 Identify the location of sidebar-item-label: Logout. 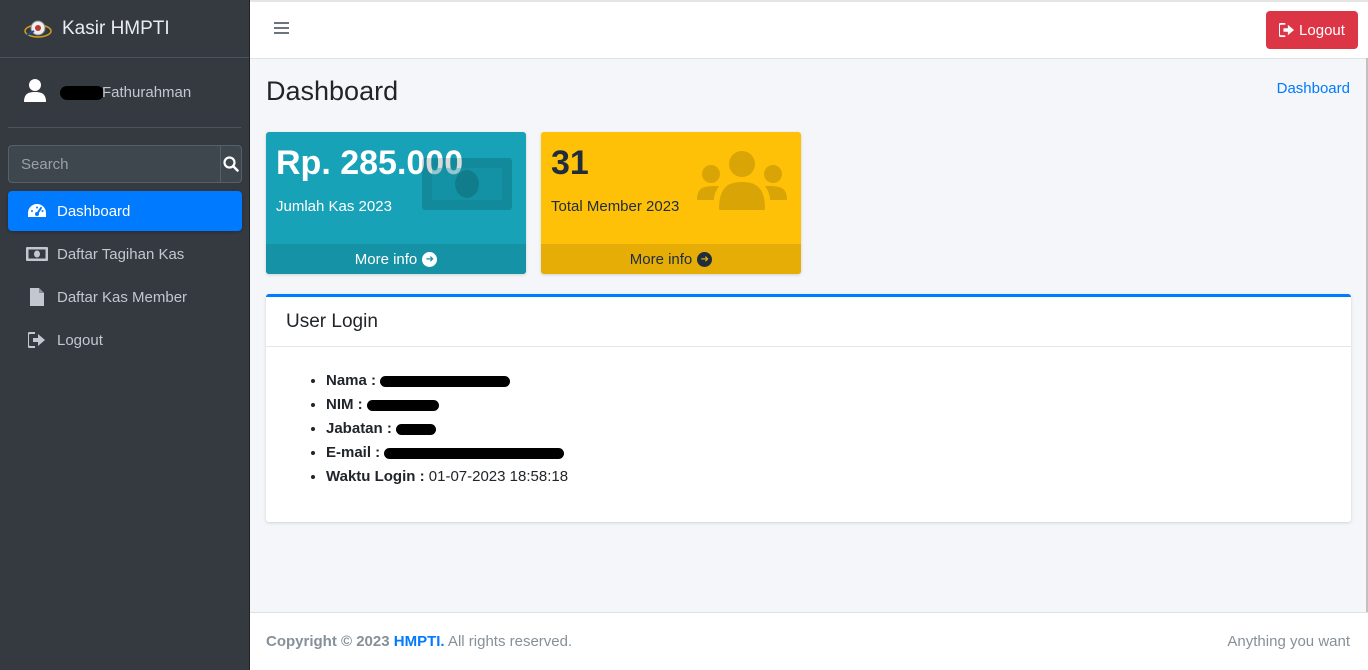
(80, 340).